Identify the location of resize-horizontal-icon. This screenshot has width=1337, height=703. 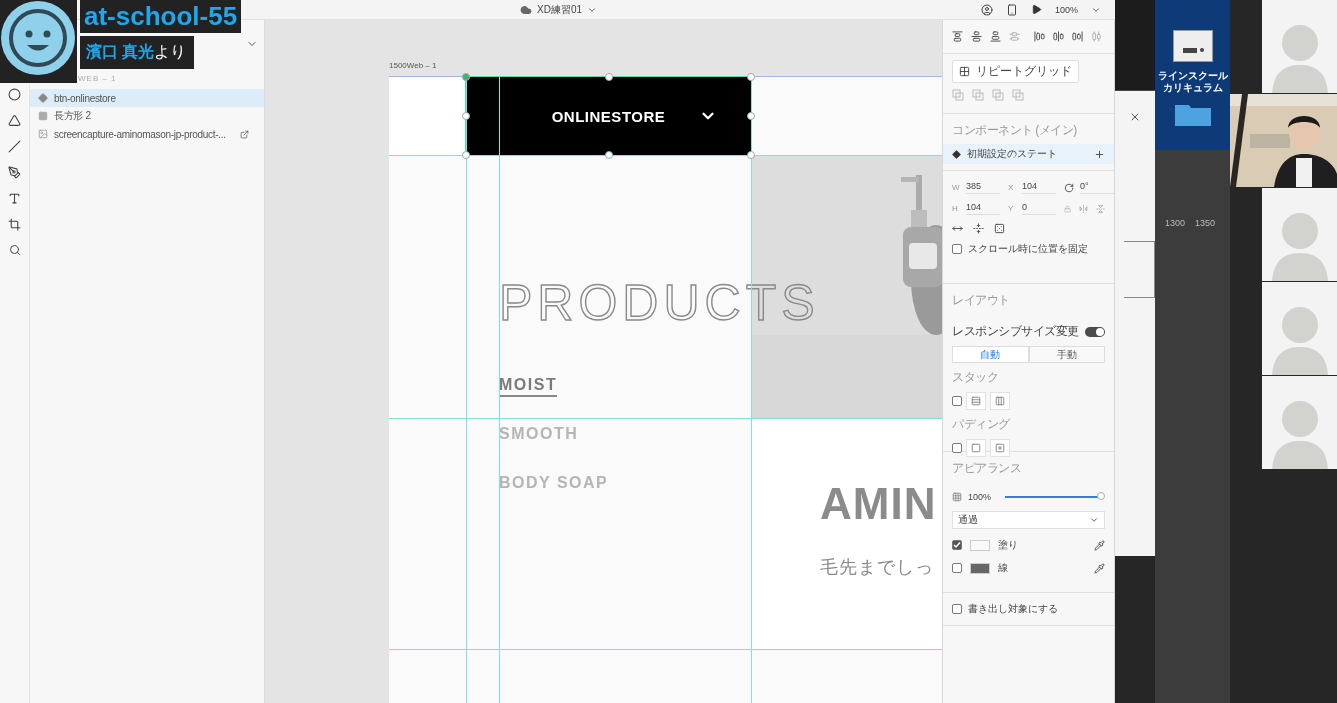
(957, 228).